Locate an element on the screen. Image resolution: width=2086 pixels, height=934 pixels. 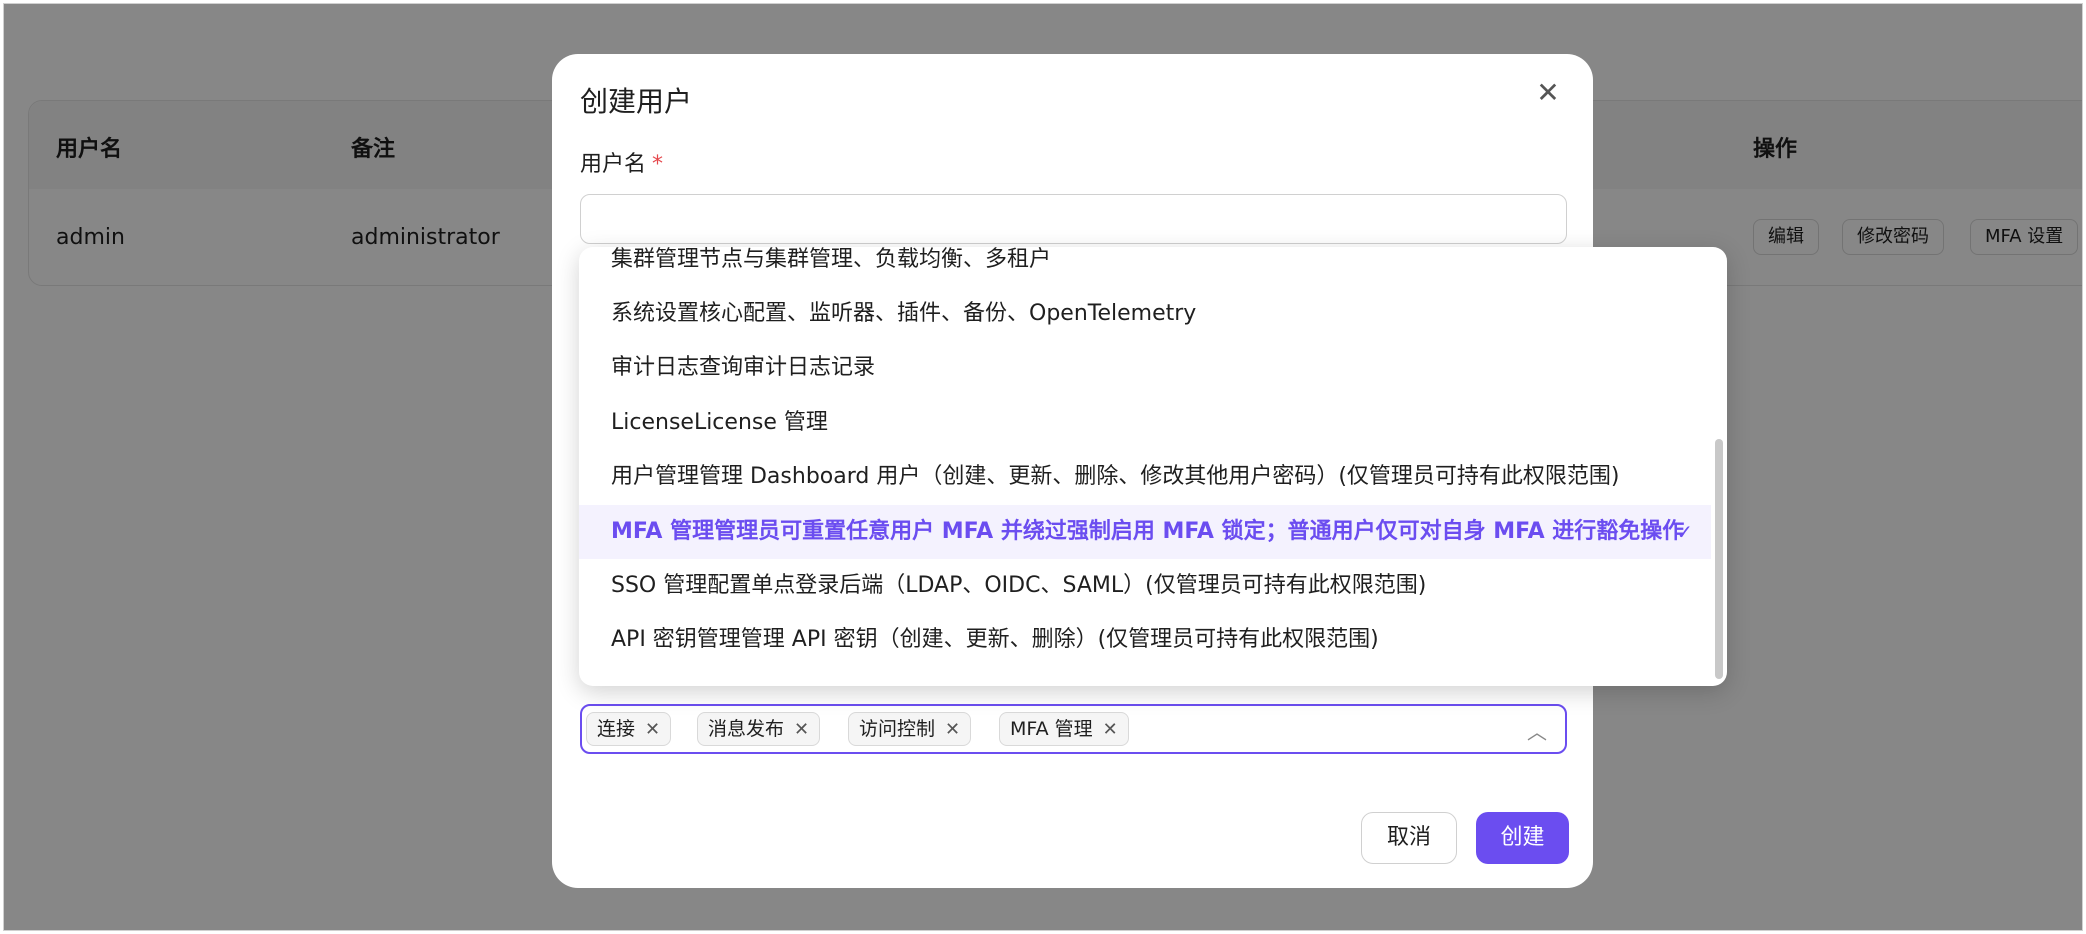
selected-tag: MFA 管理 ✕ is located at coordinates (1064, 729).